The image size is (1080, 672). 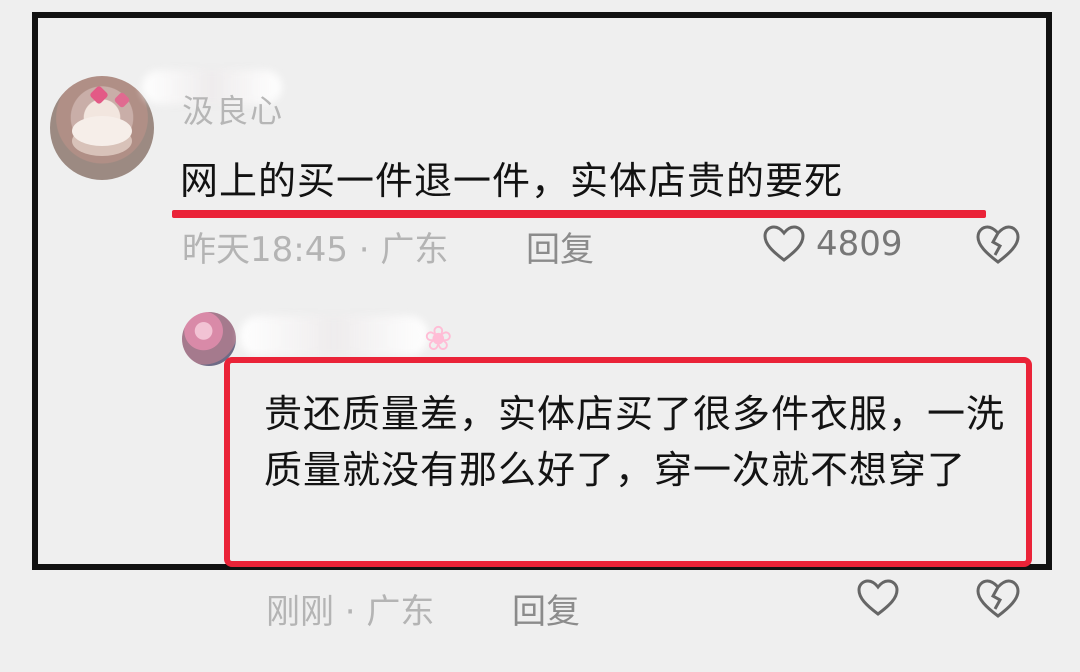 I want to click on like-button, so click(x=878, y=598).